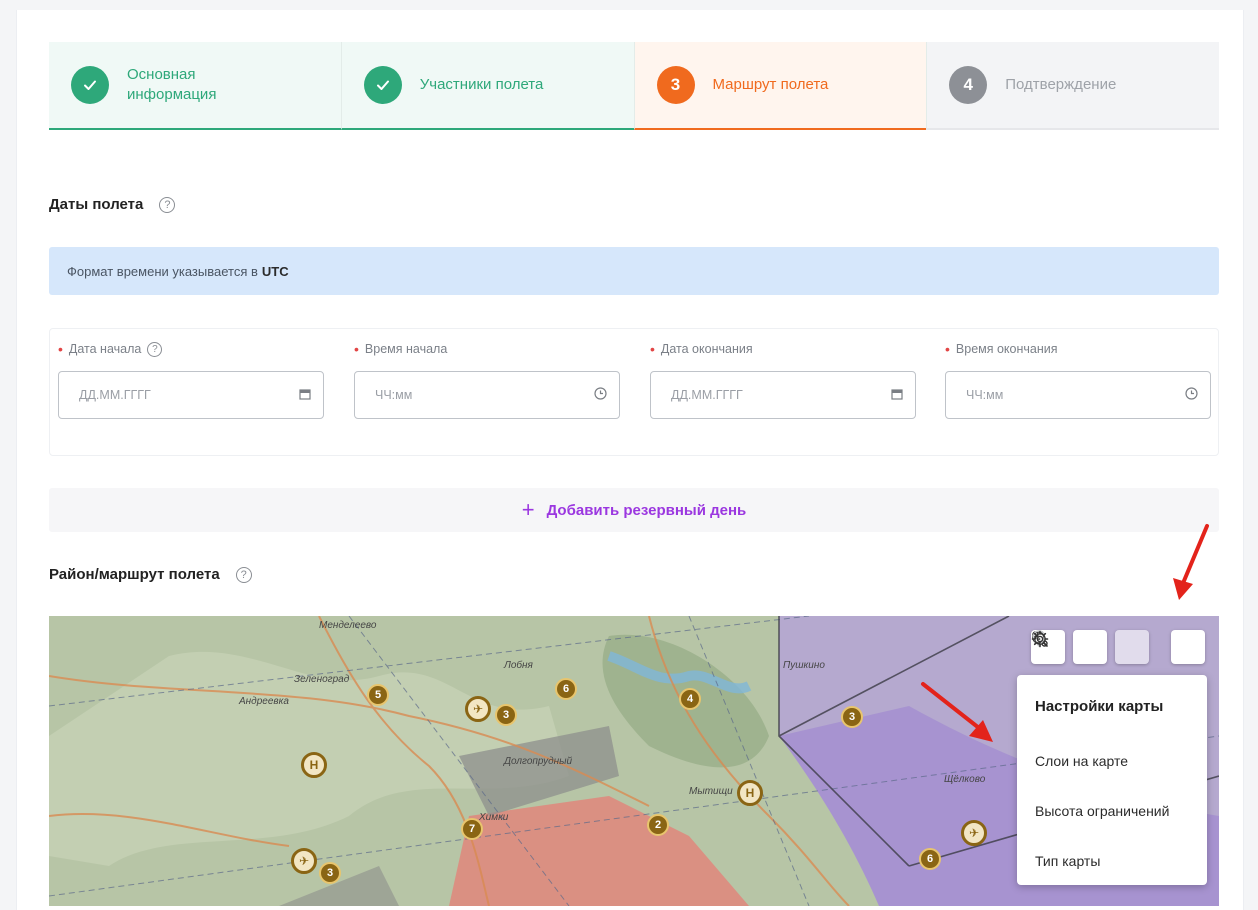 Image resolution: width=1258 pixels, height=910 pixels. I want to click on map-settings-button, so click(1118, 647).